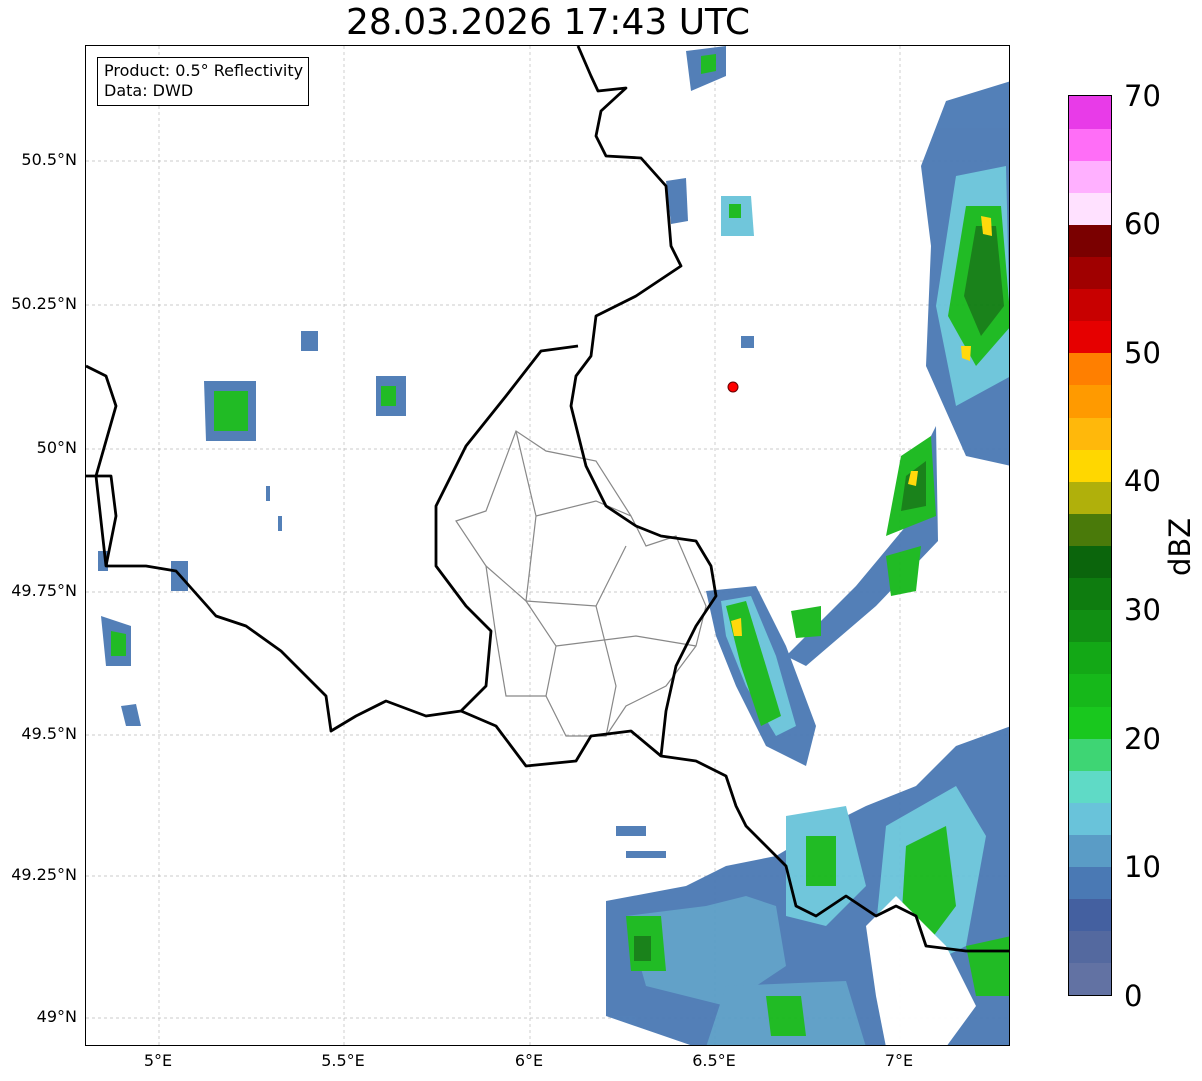 This screenshot has height=1081, width=1202. Describe the element at coordinates (1142, 224) in the screenshot. I see `colorbar-tick-label: 60` at that location.